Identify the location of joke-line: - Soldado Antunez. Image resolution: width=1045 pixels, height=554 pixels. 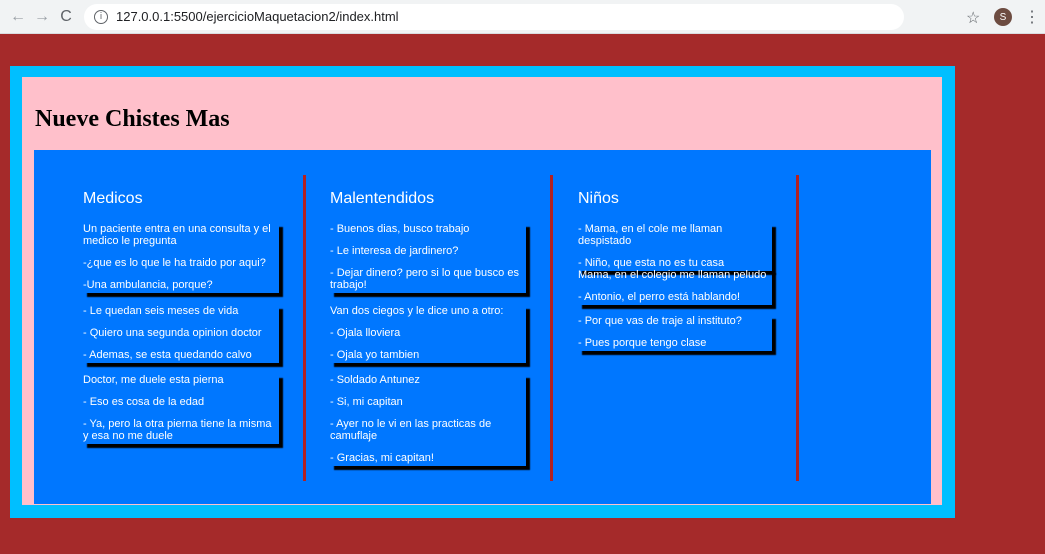
(375, 380).